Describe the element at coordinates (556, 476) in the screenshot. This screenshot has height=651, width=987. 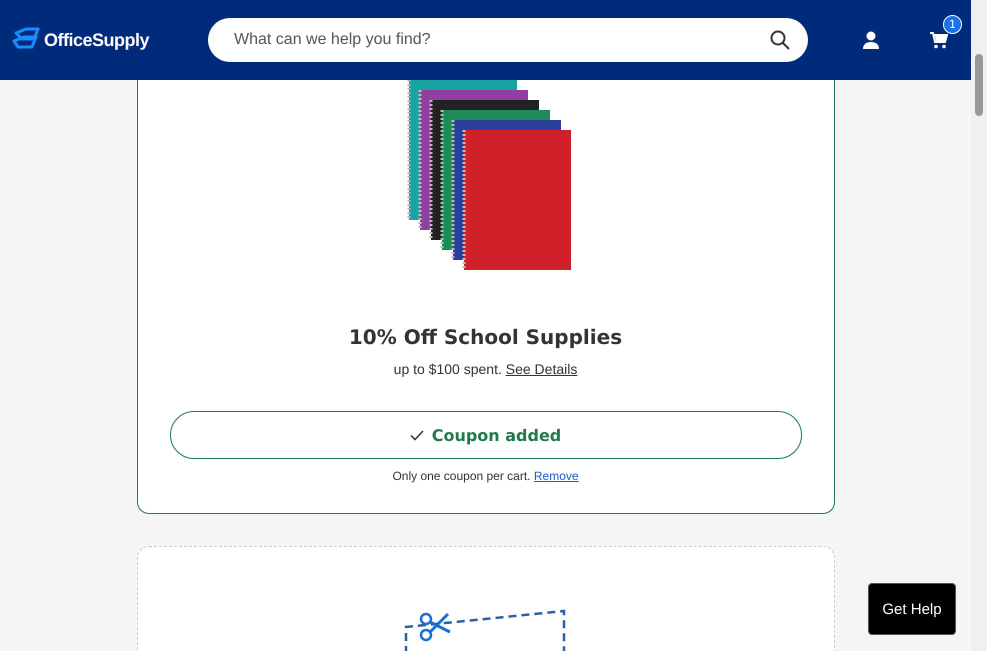
I see `remove-link: Remove` at that location.